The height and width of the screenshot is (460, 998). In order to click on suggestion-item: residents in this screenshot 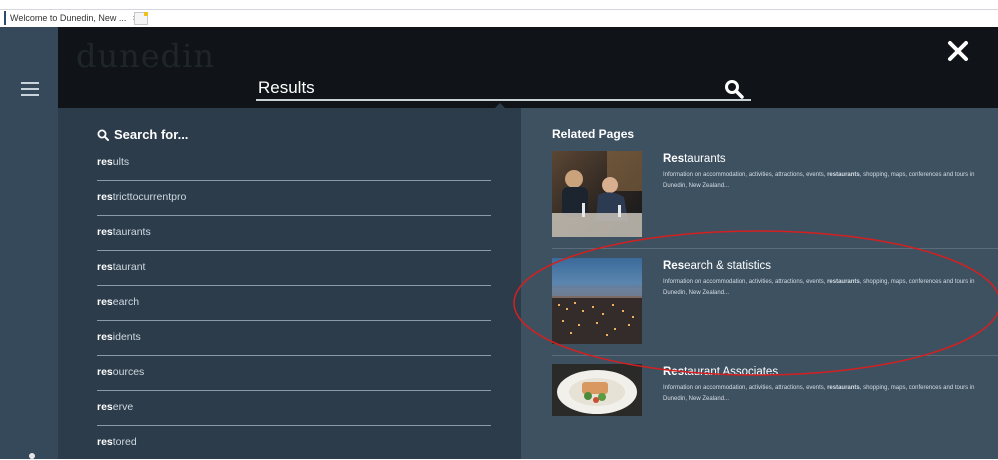, I will do `click(294, 338)`.